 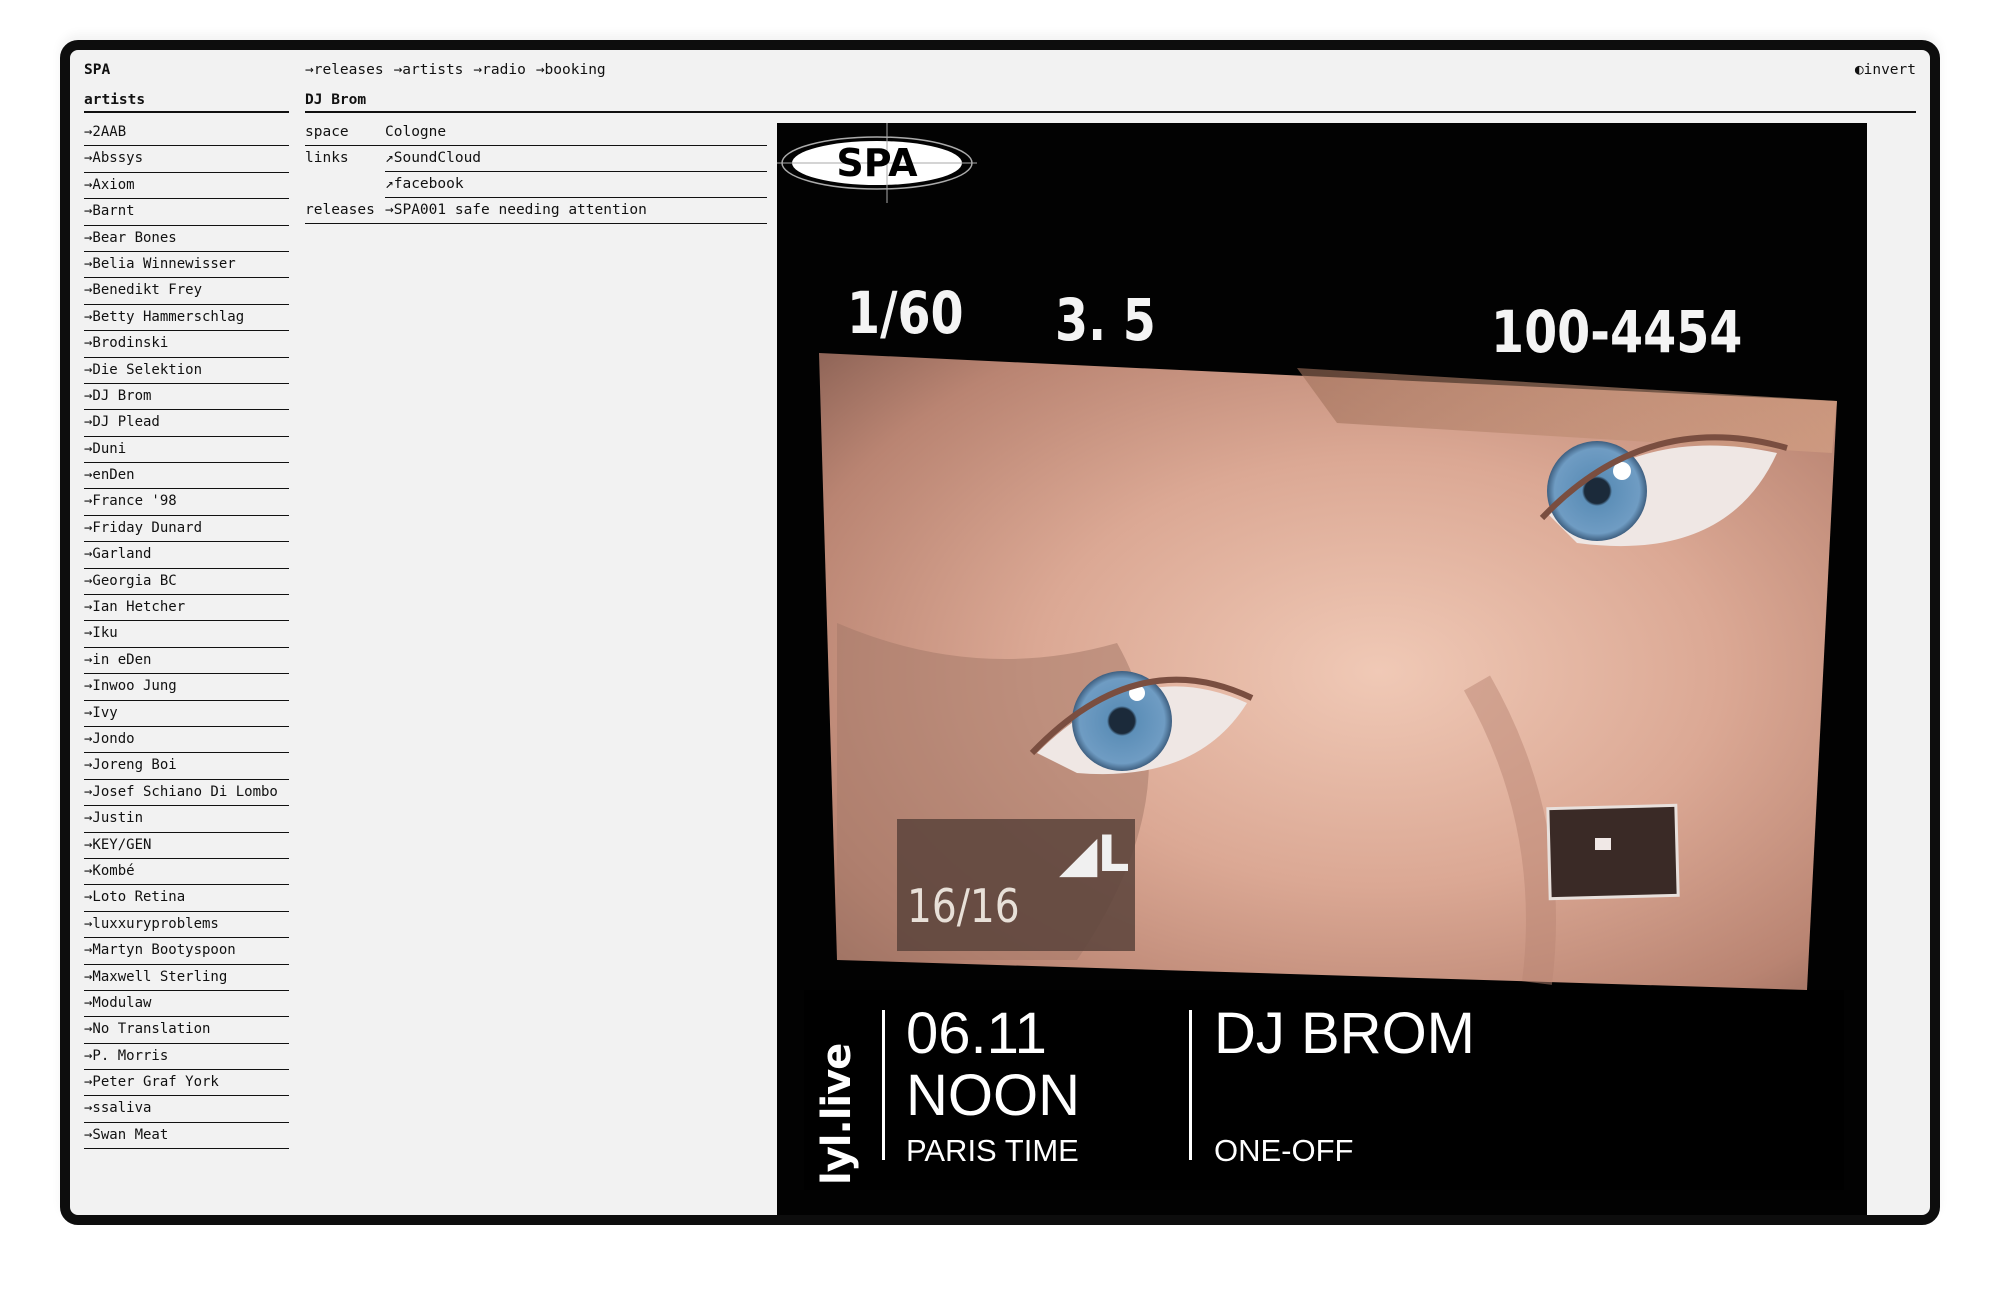 What do you see at coordinates (186, 608) in the screenshot?
I see `artist-link: →Ian Hetcher` at bounding box center [186, 608].